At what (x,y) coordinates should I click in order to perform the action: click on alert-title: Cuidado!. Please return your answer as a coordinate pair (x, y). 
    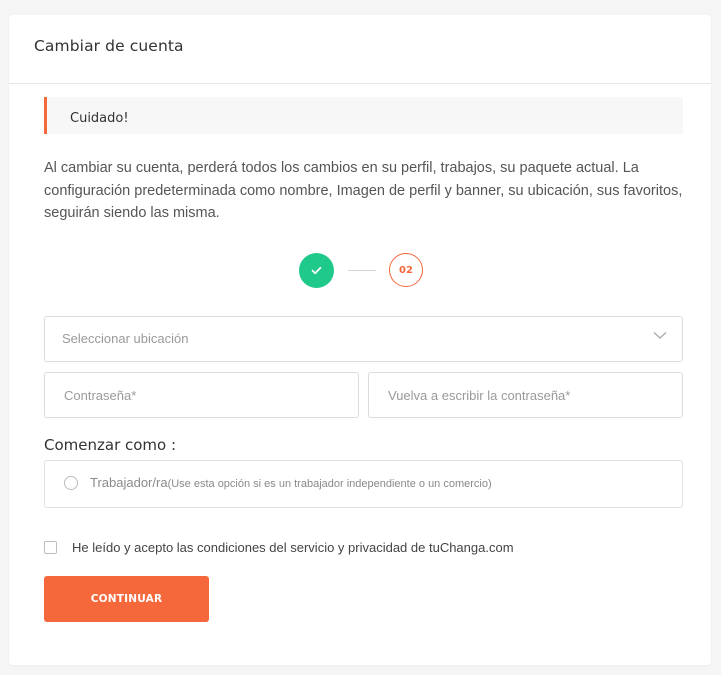
    Looking at the image, I should click on (99, 118).